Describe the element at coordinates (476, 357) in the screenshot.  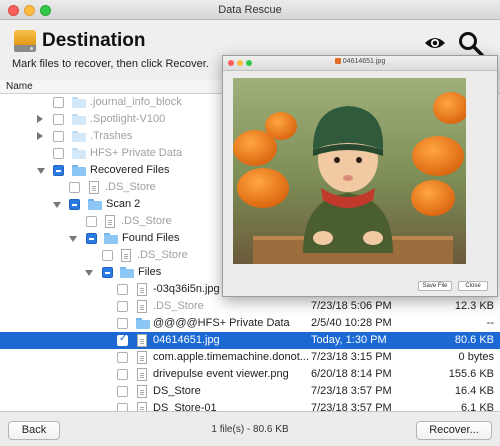
I see `row-size: 0 bytes` at that location.